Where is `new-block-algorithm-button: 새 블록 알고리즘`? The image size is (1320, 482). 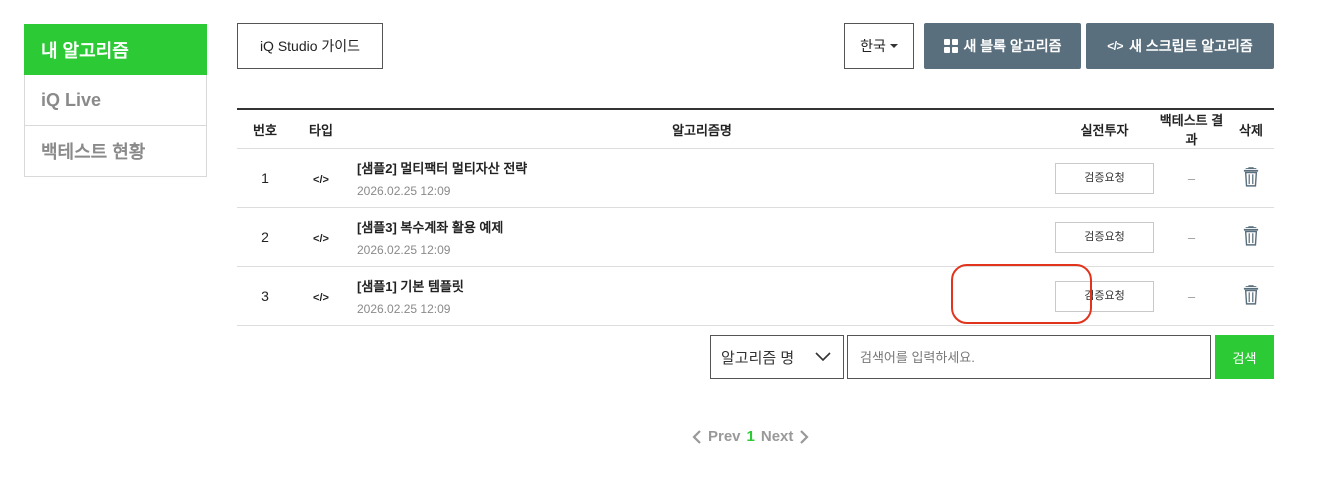
new-block-algorithm-button: 새 블록 알고리즘 is located at coordinates (1002, 46).